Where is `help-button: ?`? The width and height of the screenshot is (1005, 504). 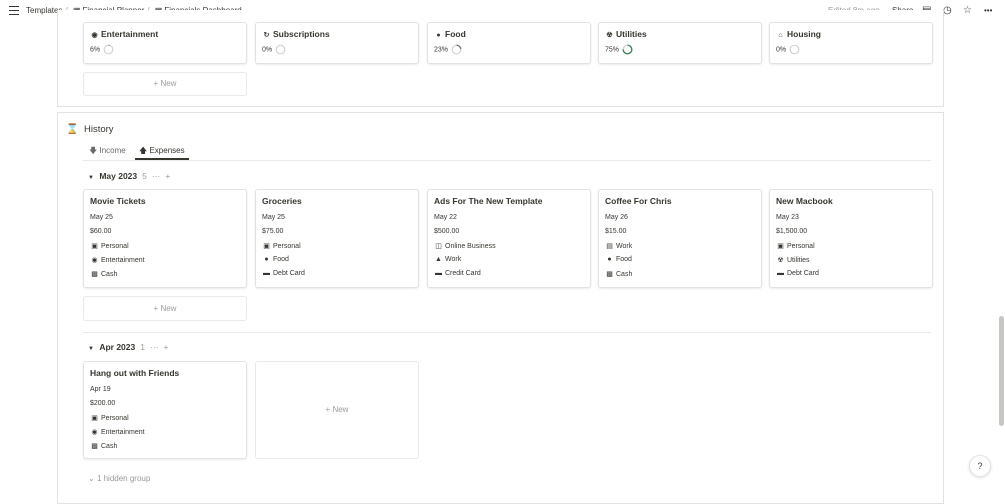 help-button: ? is located at coordinates (980, 466).